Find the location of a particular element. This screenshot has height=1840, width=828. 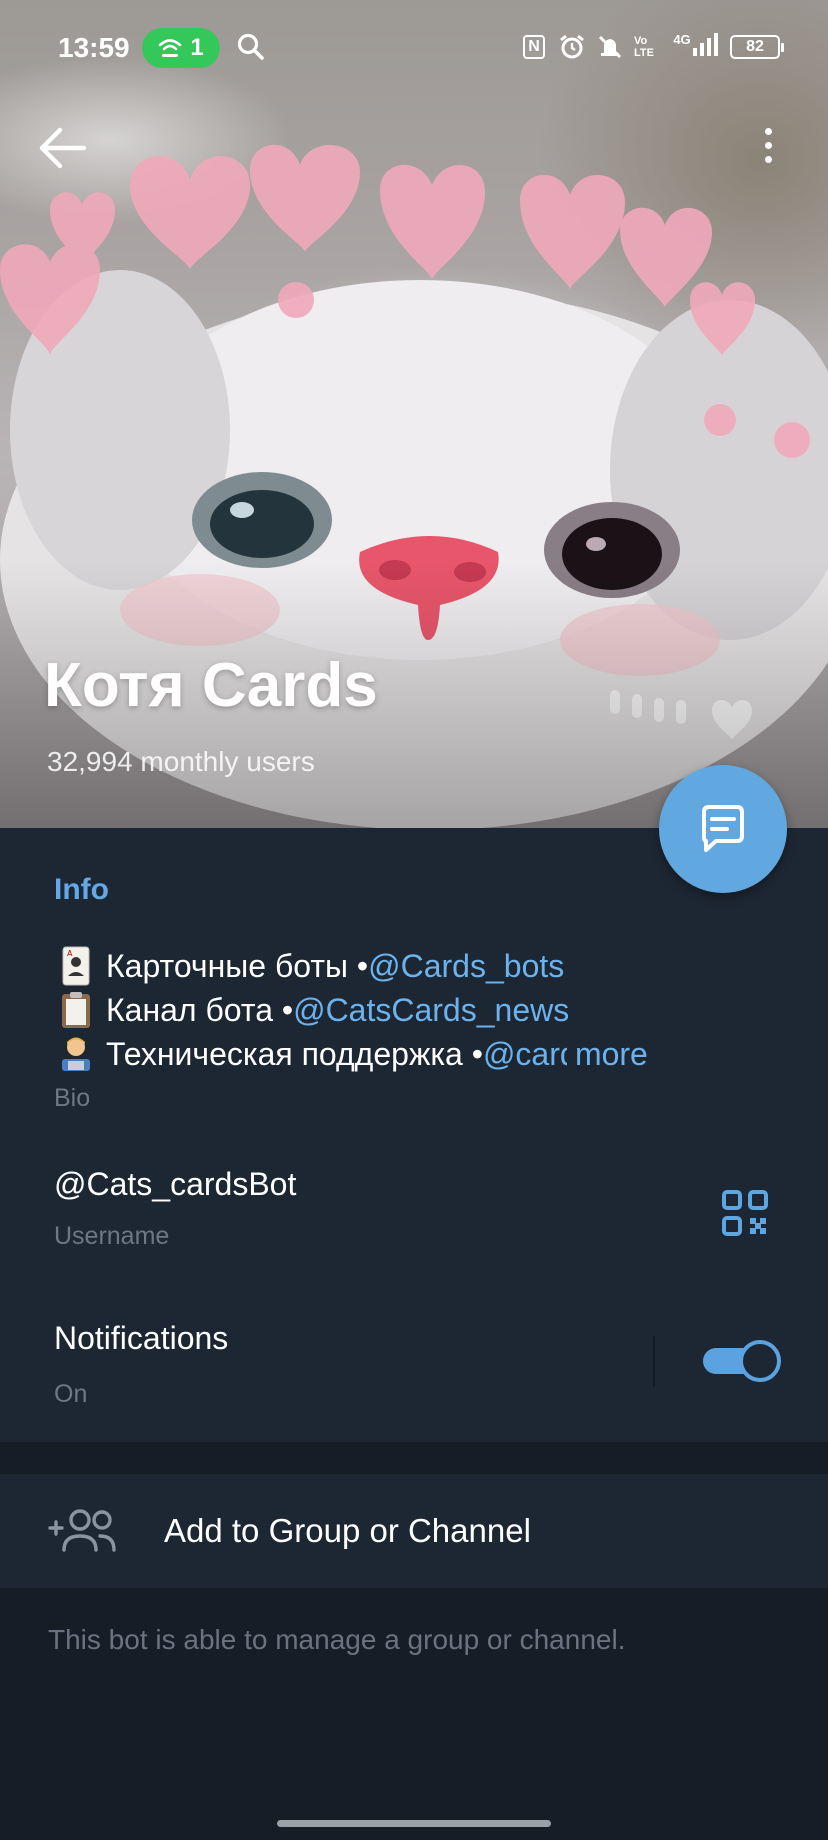

section-header-info: Info is located at coordinates (81, 889).